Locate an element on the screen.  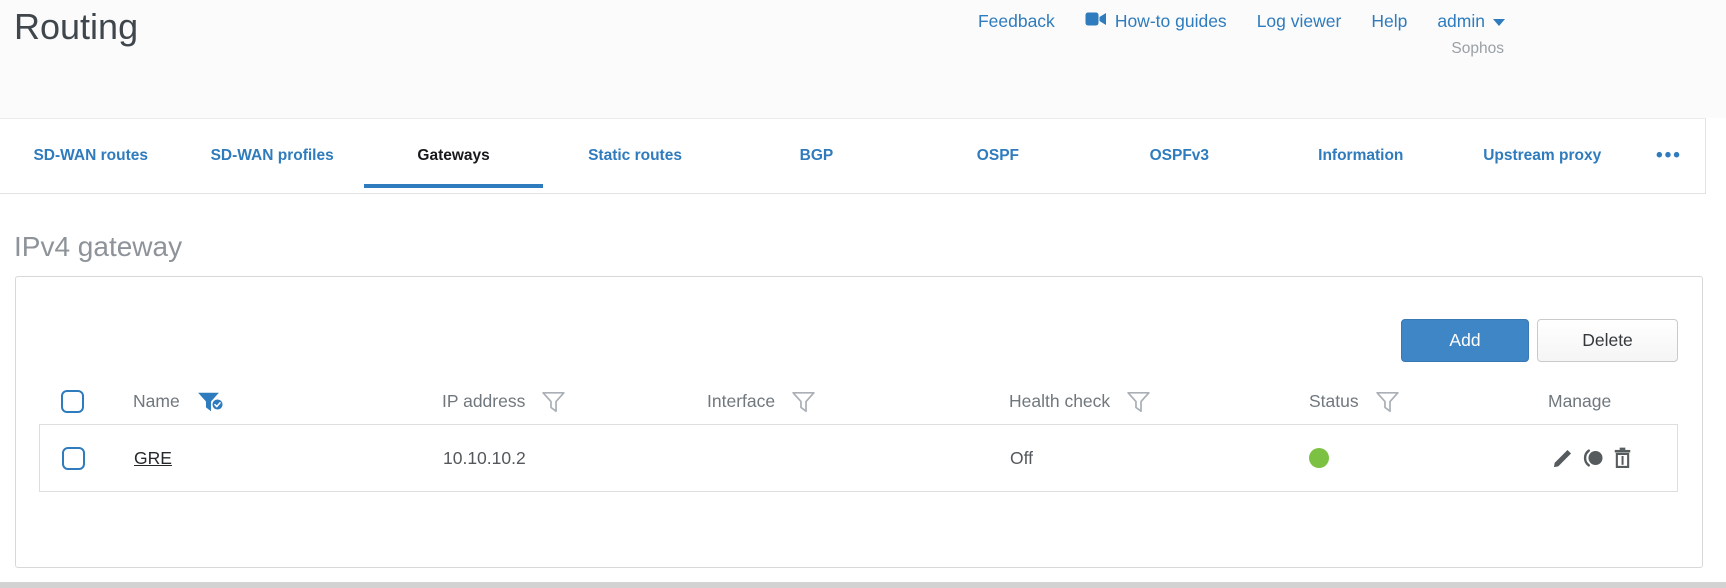
delete-button: Delete is located at coordinates (1607, 340).